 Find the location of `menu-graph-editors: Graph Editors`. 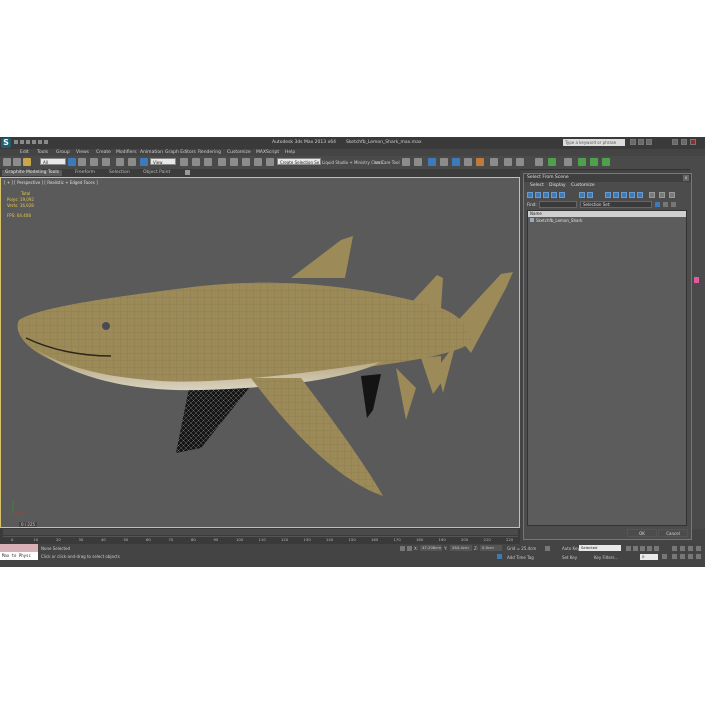

menu-graph-editors: Graph Editors is located at coordinates (180, 152).